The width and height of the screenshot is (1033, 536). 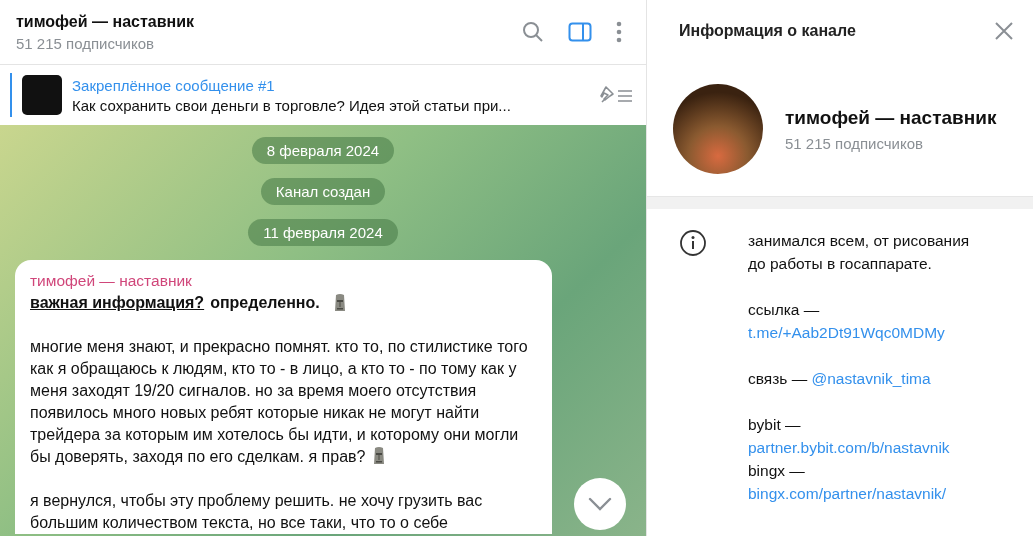 What do you see at coordinates (323, 150) in the screenshot?
I see `service-message: 8 февраля 2024` at bounding box center [323, 150].